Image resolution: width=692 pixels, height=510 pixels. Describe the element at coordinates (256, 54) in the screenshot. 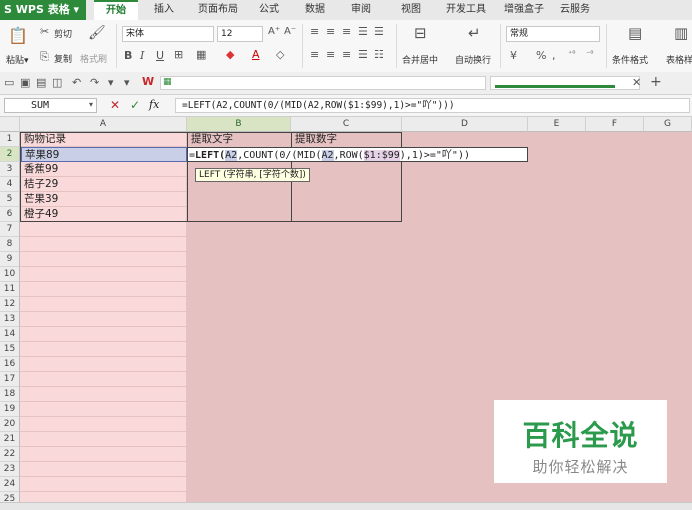

I see `font-color-icon: A` at that location.